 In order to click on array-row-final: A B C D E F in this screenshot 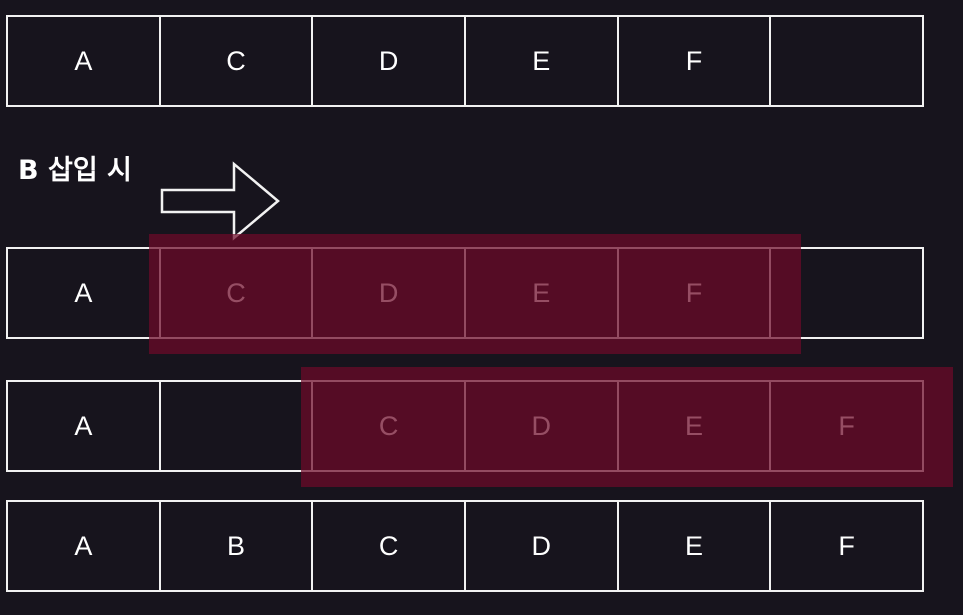, I will do `click(470, 546)`.